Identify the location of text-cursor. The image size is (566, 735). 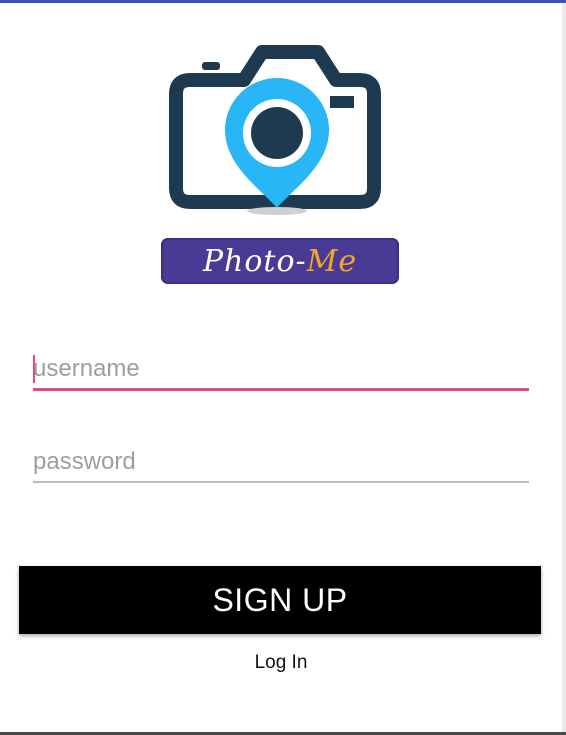
(34, 369).